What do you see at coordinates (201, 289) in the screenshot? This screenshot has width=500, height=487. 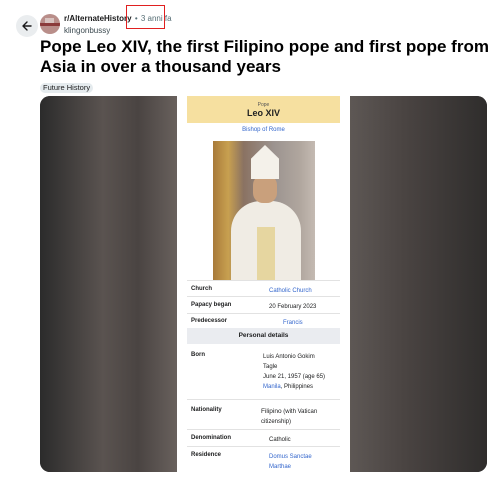 I see `row-label: Church` at bounding box center [201, 289].